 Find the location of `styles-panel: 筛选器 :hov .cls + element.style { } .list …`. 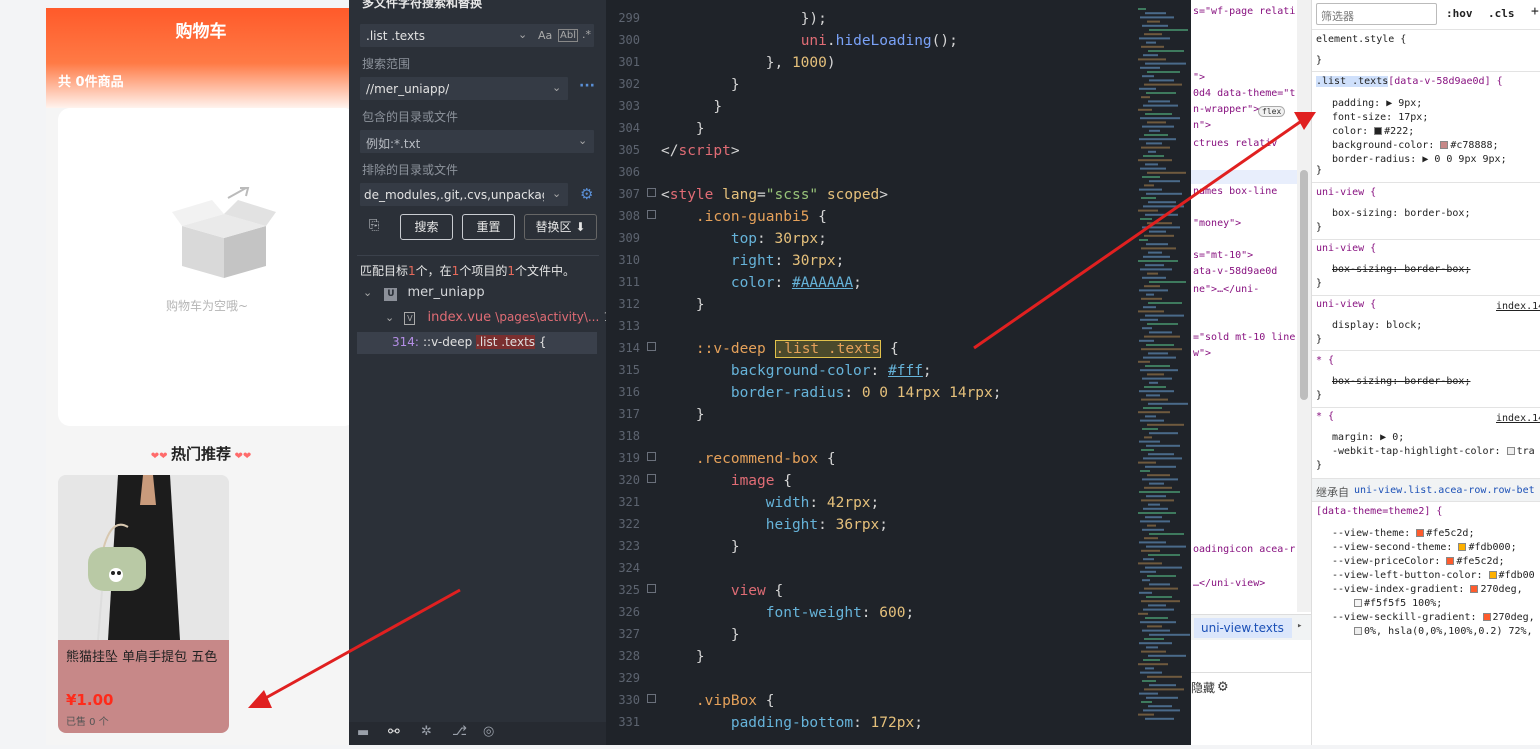

styles-panel: 筛选器 :hov .cls + element.style { } .list … is located at coordinates (1425, 372).